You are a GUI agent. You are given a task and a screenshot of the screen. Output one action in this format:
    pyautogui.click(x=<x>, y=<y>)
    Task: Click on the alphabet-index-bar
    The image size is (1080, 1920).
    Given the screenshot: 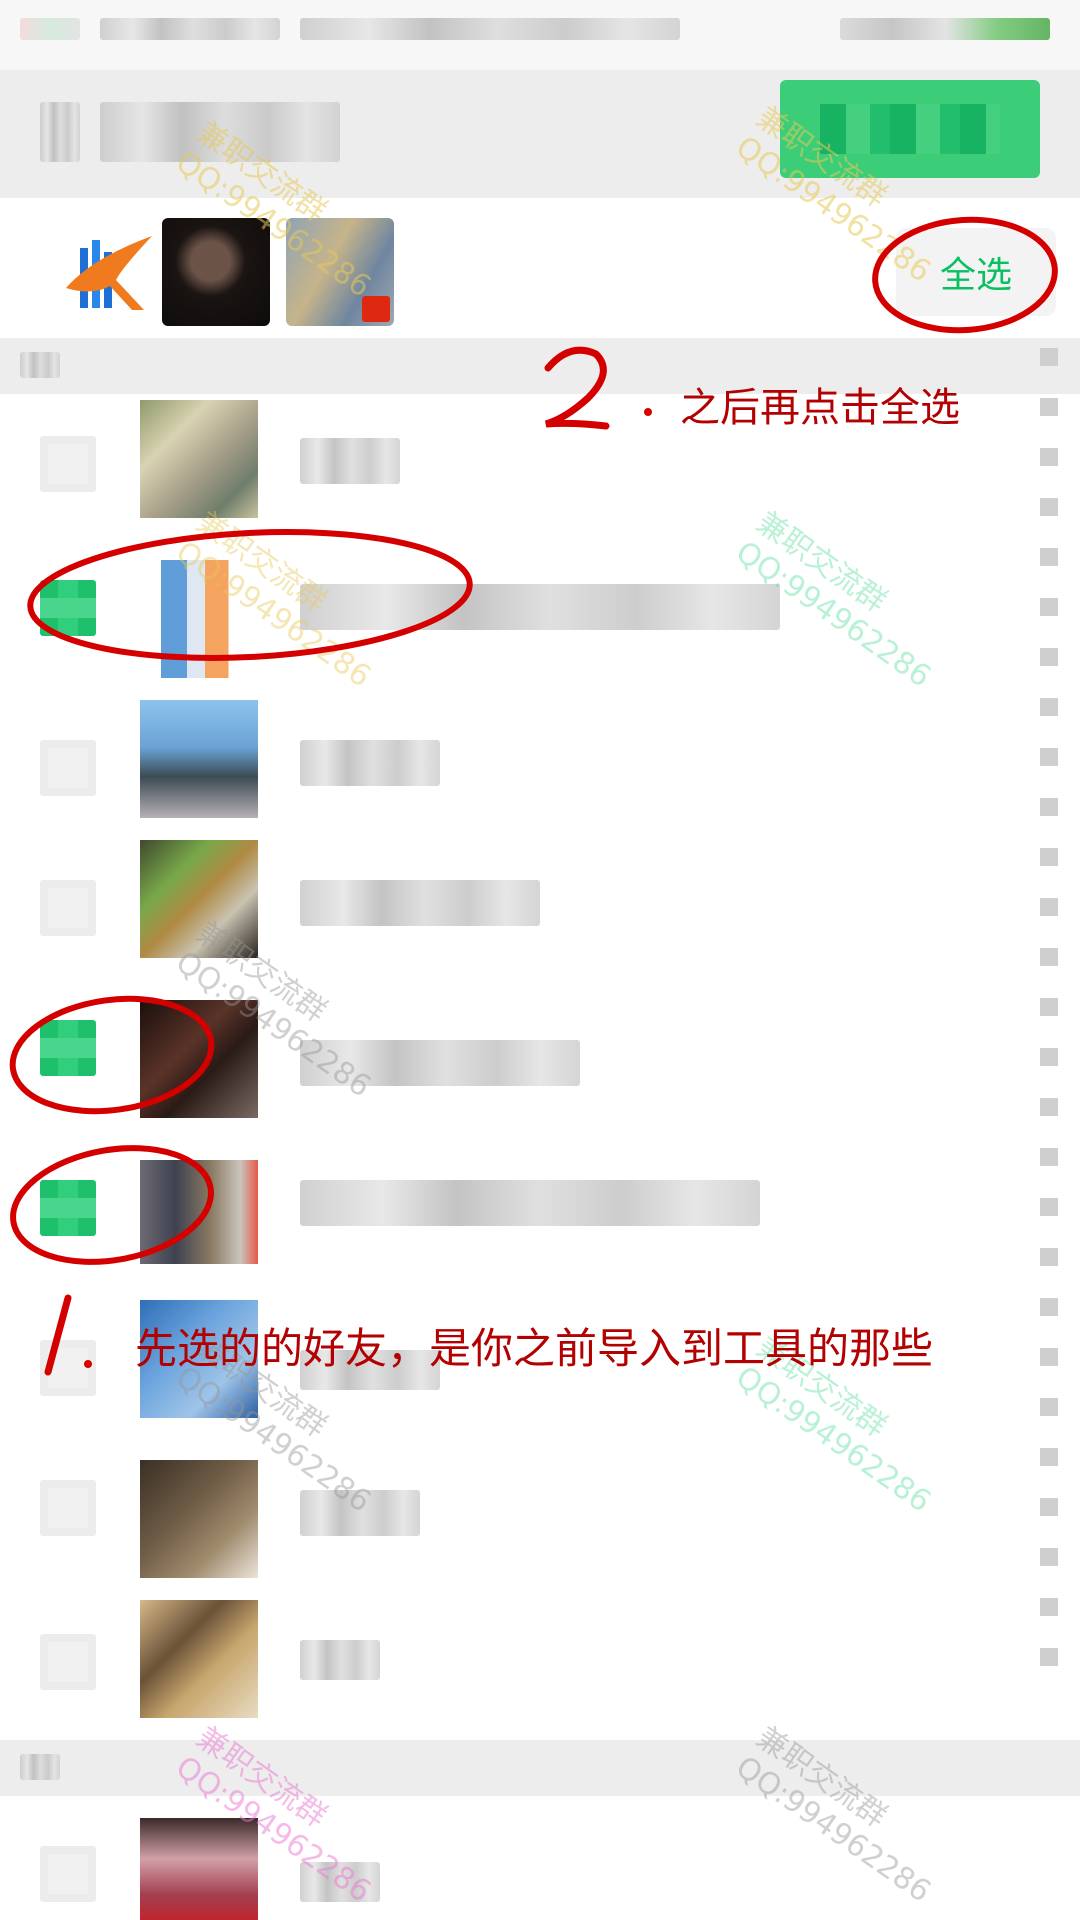 What is the action you would take?
    pyautogui.click(x=1050, y=1038)
    